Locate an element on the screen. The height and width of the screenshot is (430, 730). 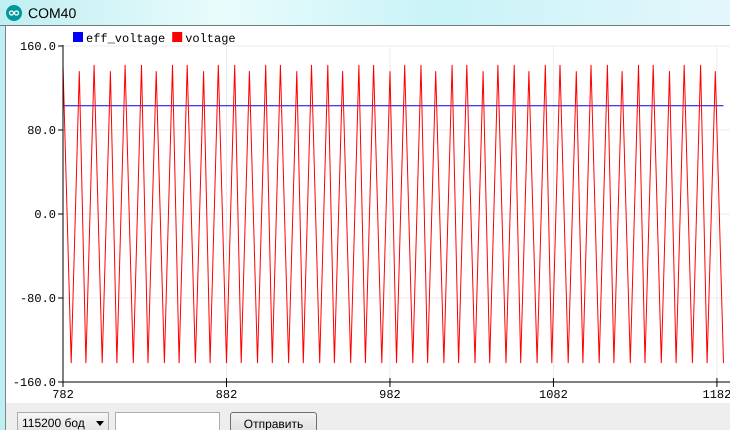
axis-label: -80.0 is located at coordinates (38, 299).